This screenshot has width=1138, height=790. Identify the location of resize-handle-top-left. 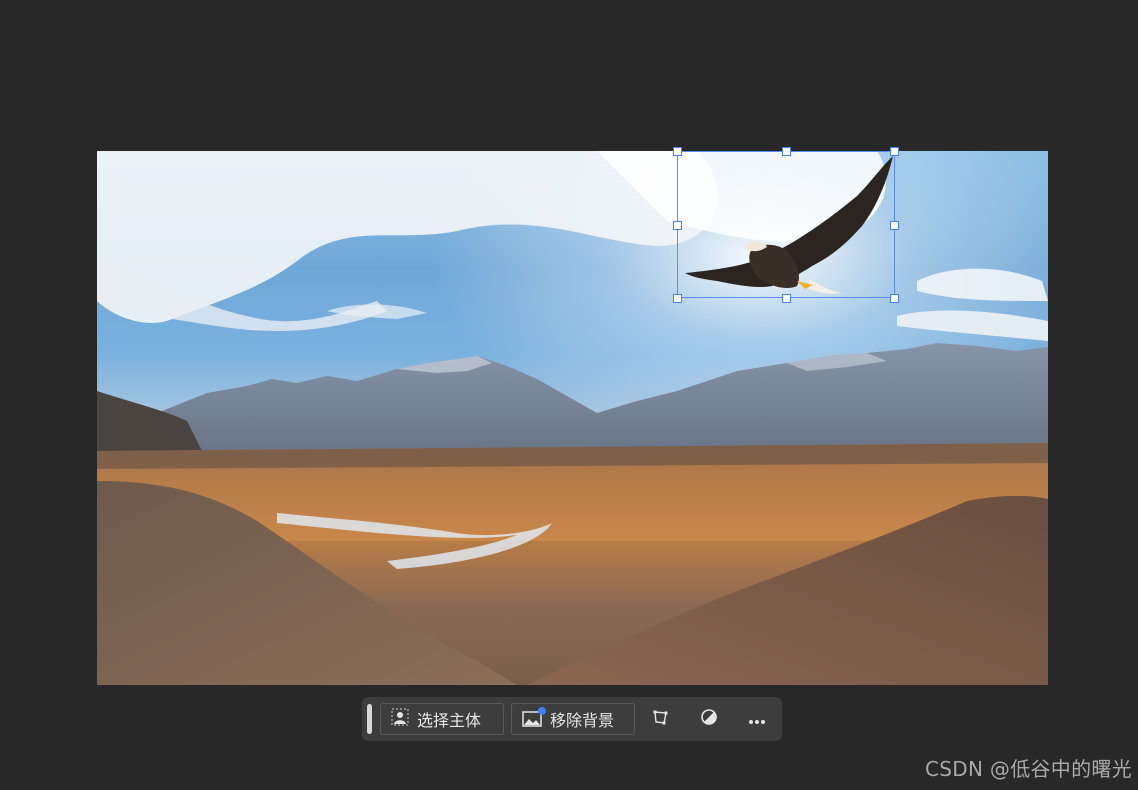
(677, 151).